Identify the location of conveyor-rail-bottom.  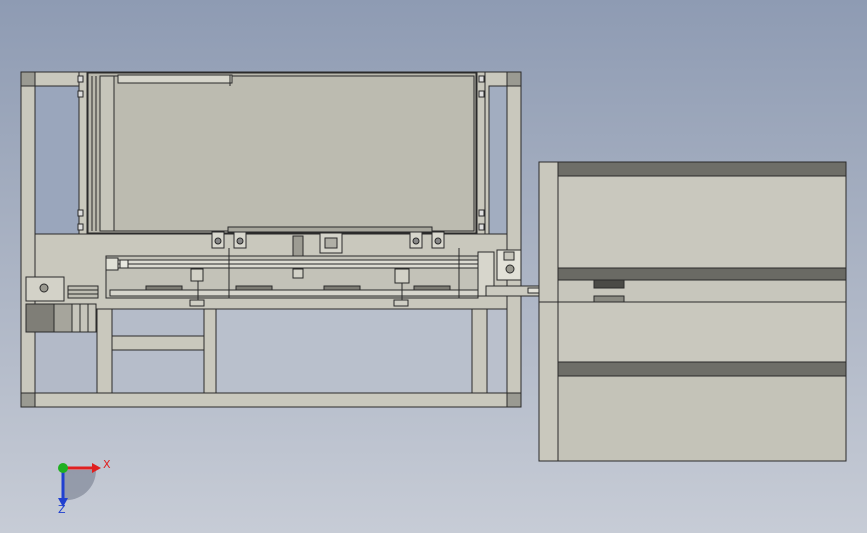
(300, 293).